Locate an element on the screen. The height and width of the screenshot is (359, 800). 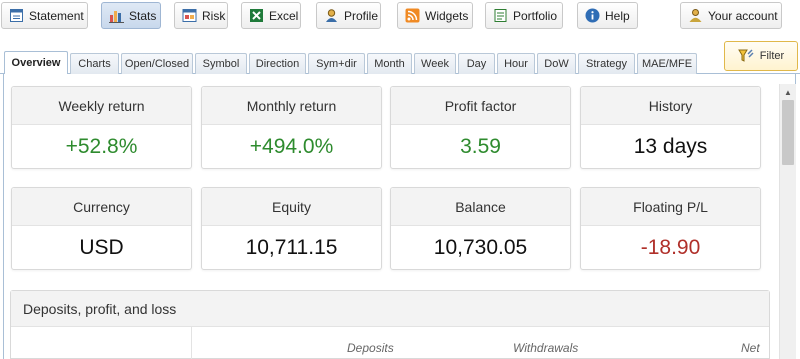
floating-pl-card: Floating P/L -18.90 is located at coordinates (670, 228).